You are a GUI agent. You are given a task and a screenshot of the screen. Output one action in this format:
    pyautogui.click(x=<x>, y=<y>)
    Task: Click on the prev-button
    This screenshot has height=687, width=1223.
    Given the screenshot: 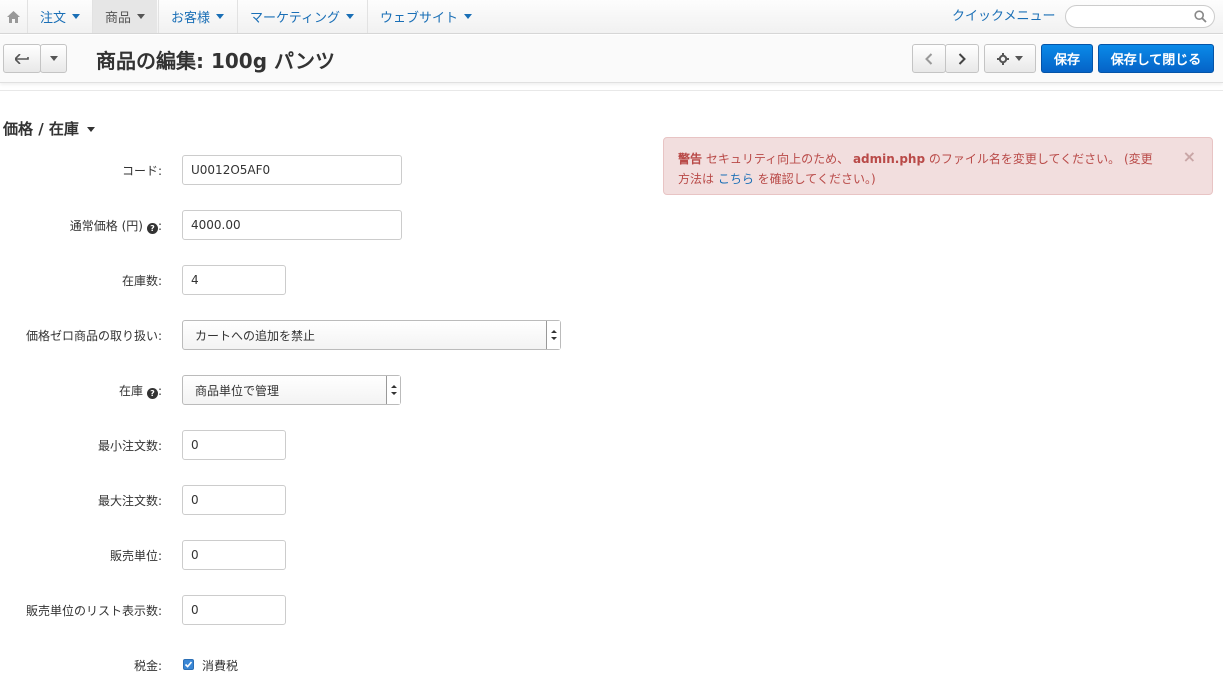 What is the action you would take?
    pyautogui.click(x=929, y=58)
    